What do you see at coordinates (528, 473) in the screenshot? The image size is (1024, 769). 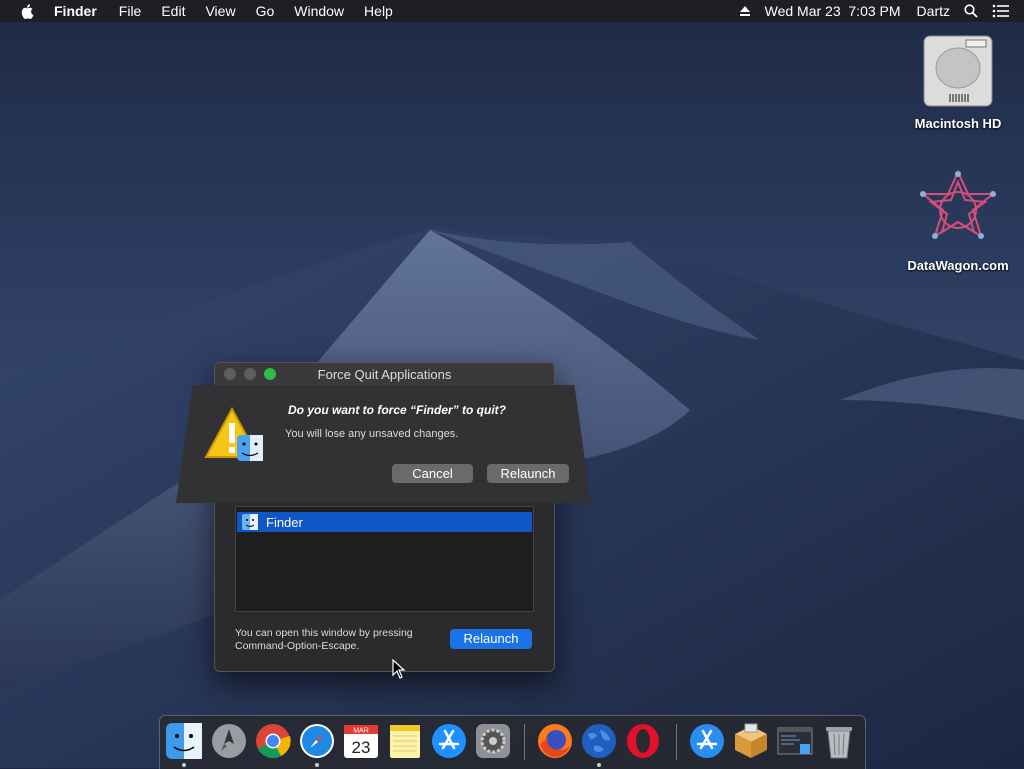 I see `sheet-relaunch-button: Relaunch` at bounding box center [528, 473].